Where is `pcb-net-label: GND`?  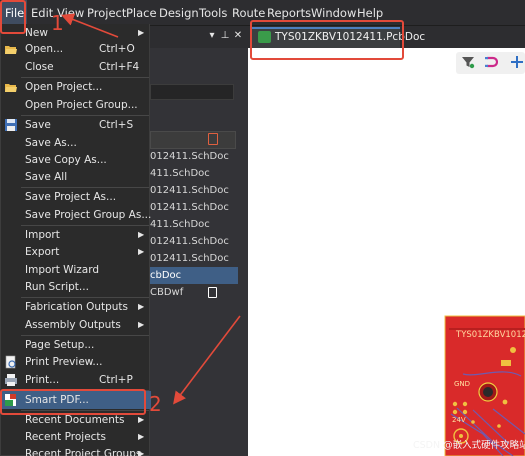 pcb-net-label: GND is located at coordinates (462, 384).